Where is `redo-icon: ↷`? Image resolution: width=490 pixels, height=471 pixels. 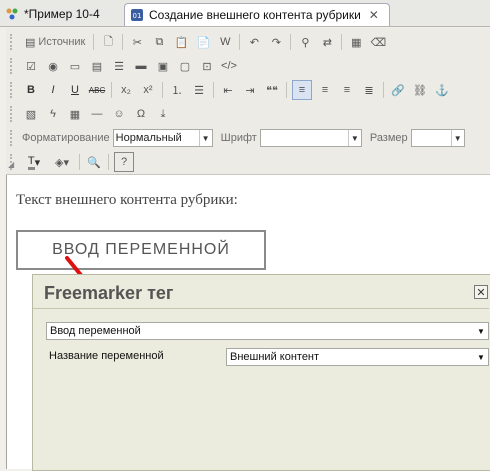 redo-icon: ↷ is located at coordinates (276, 42).